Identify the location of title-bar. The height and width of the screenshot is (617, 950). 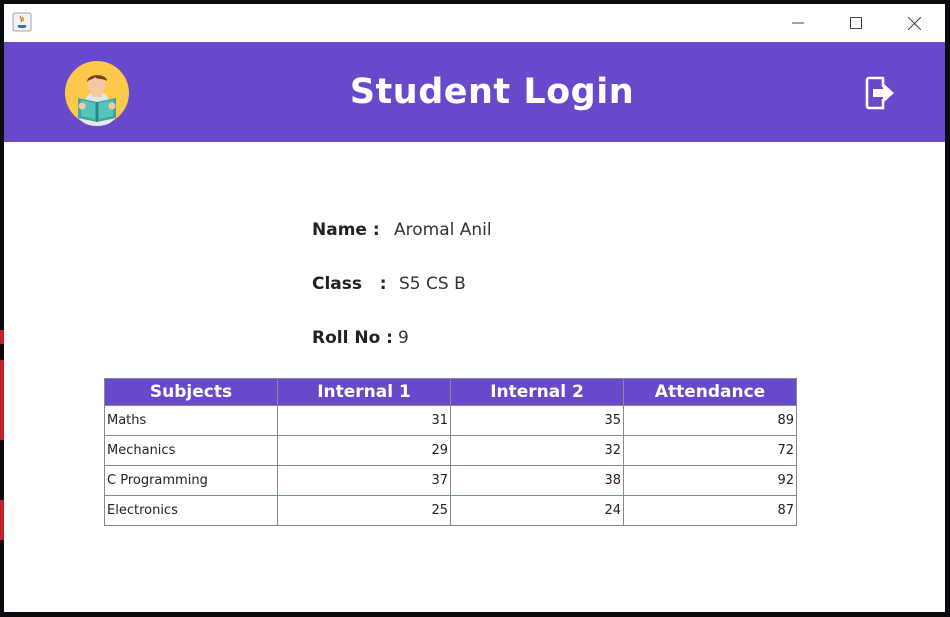
(474, 23).